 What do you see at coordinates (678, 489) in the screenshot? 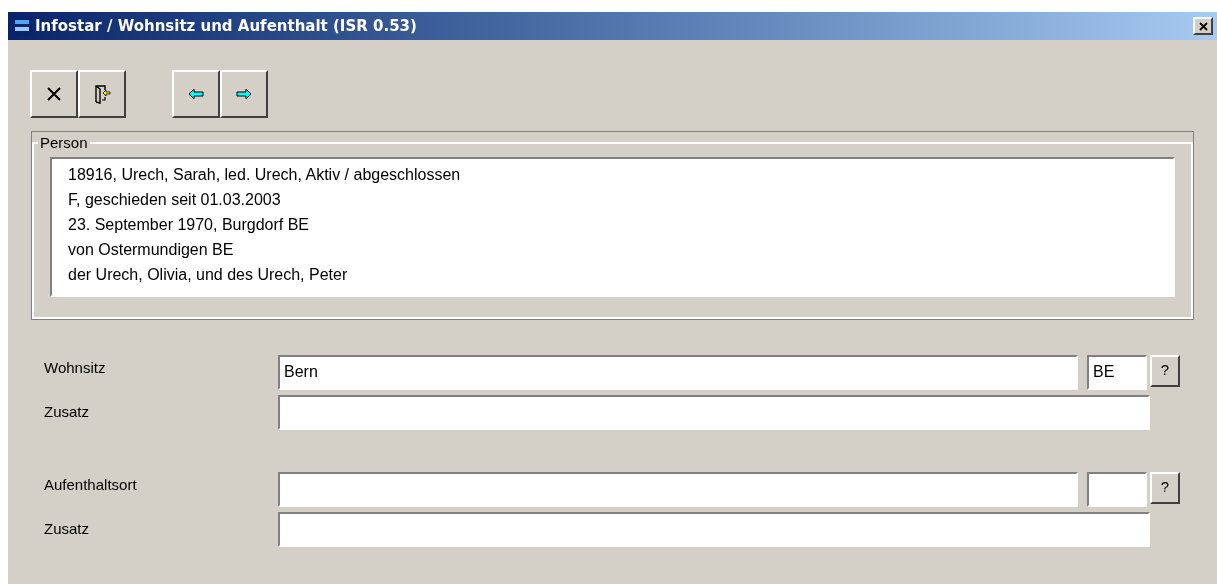
I see `place-input` at bounding box center [678, 489].